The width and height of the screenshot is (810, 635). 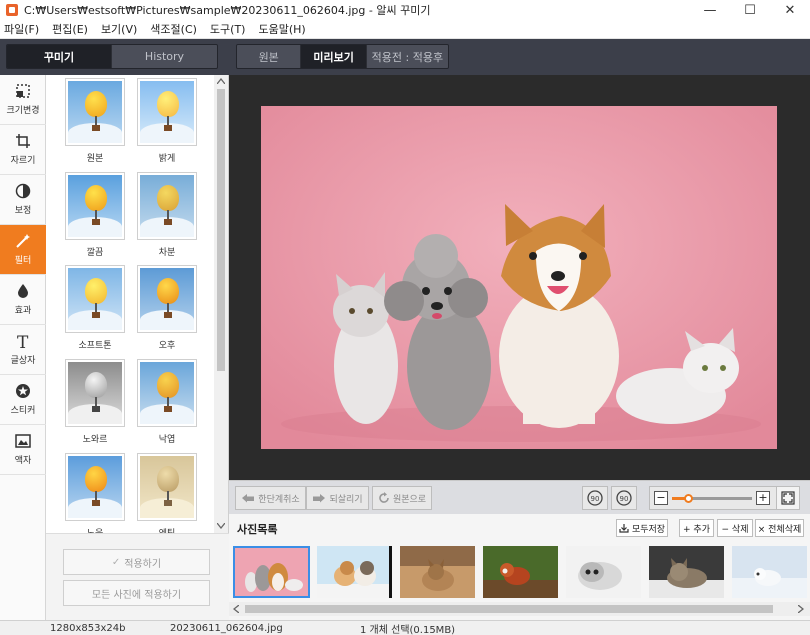 I want to click on zoom-slider, so click(x=712, y=498).